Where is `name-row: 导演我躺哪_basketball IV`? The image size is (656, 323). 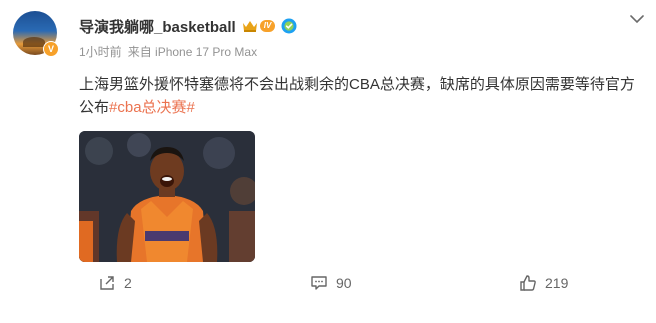 name-row: 导演我躺哪_basketball IV is located at coordinates (188, 26).